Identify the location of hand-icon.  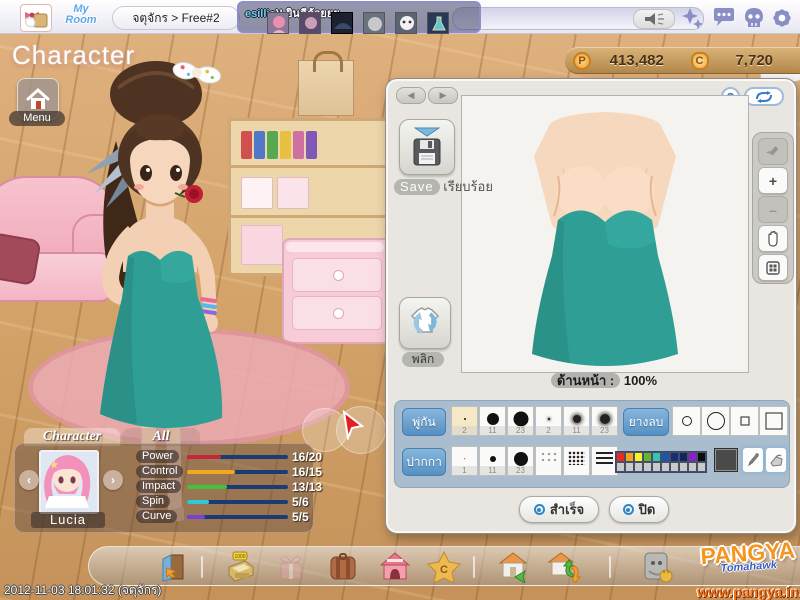
(773, 238).